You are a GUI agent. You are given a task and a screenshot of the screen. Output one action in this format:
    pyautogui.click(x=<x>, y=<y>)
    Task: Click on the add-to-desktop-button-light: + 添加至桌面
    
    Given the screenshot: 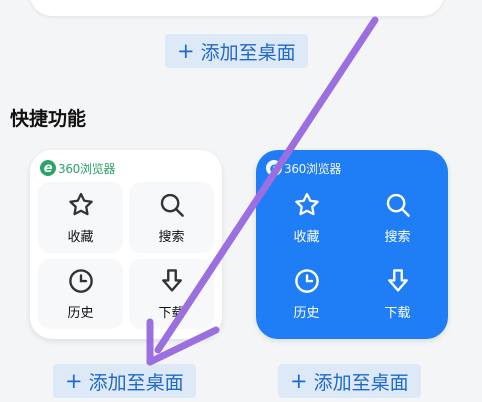 What is the action you would take?
    pyautogui.click(x=124, y=381)
    